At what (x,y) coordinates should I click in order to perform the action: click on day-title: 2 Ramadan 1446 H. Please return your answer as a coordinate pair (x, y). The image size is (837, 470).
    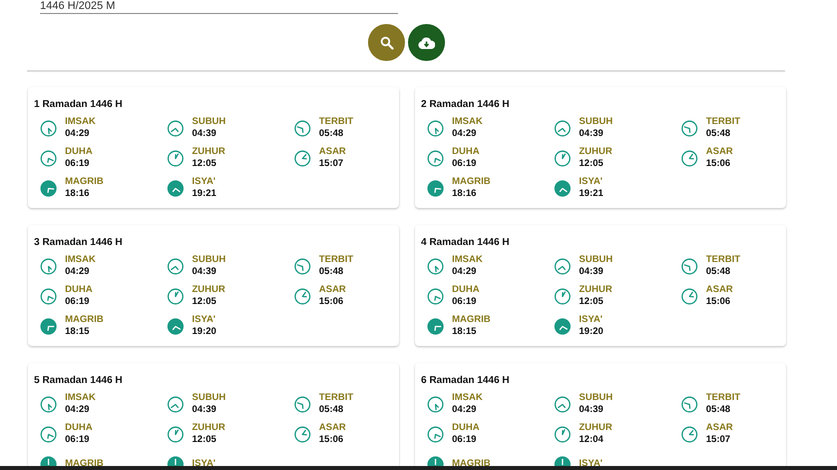
    Looking at the image, I should click on (465, 104).